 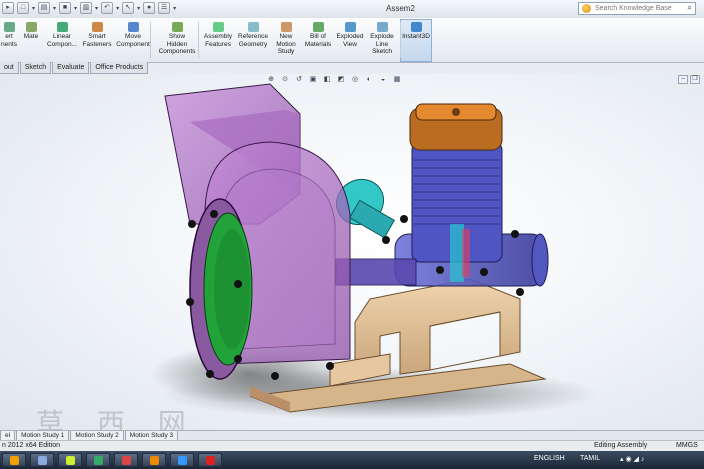 I want to click on tab-office-products: Office Products, so click(x=119, y=68).